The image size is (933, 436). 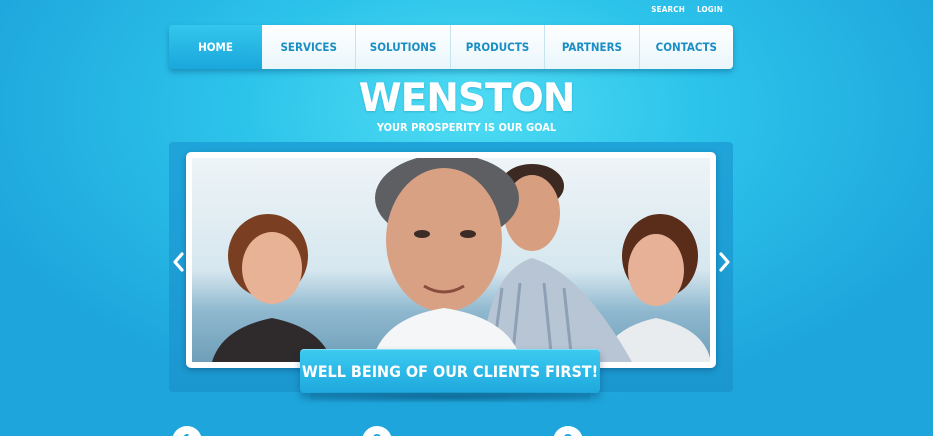 What do you see at coordinates (450, 397) in the screenshot?
I see `caption-shadow` at bounding box center [450, 397].